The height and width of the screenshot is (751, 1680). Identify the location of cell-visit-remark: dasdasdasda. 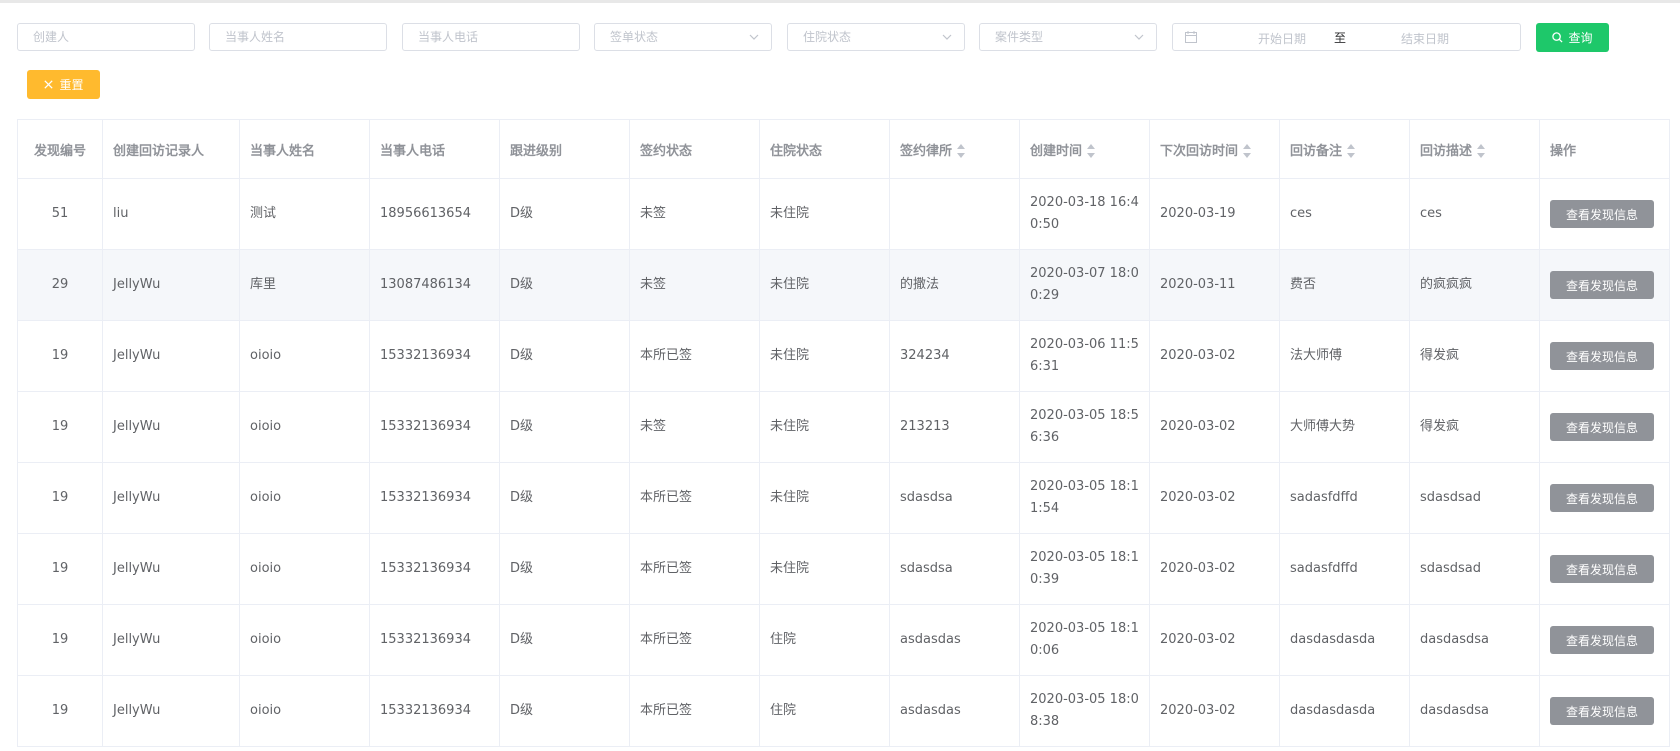
(1344, 711).